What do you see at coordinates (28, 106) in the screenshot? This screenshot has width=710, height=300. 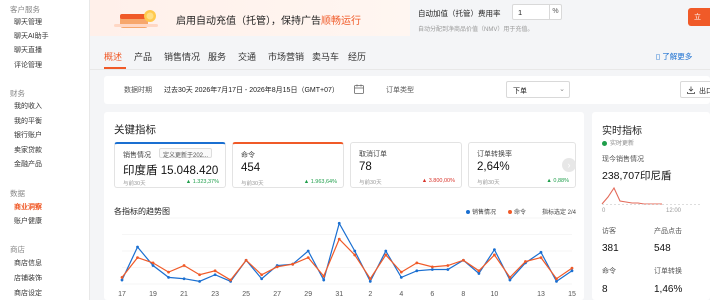 I see `sidebar-item-income: 我的收入` at bounding box center [28, 106].